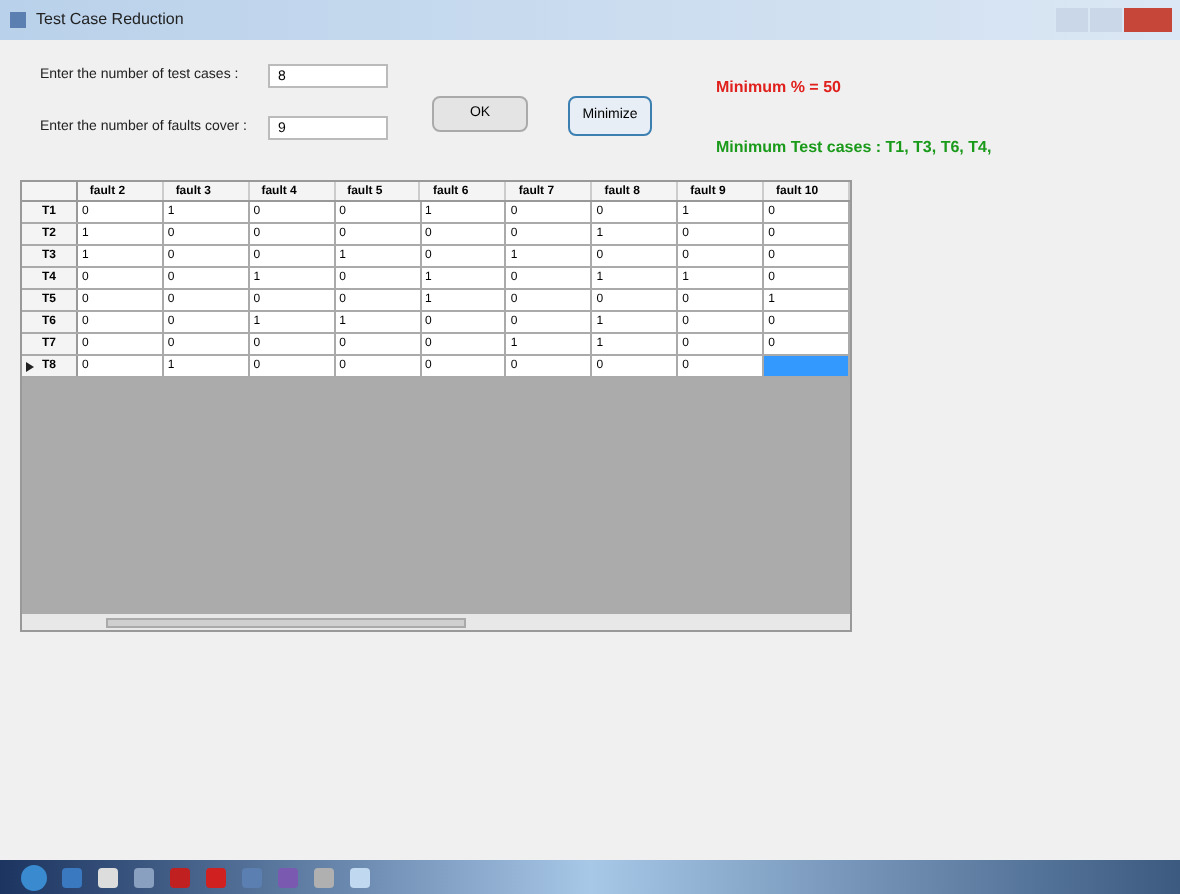  What do you see at coordinates (110, 20) in the screenshot?
I see `window-title: Test Case Reduction` at bounding box center [110, 20].